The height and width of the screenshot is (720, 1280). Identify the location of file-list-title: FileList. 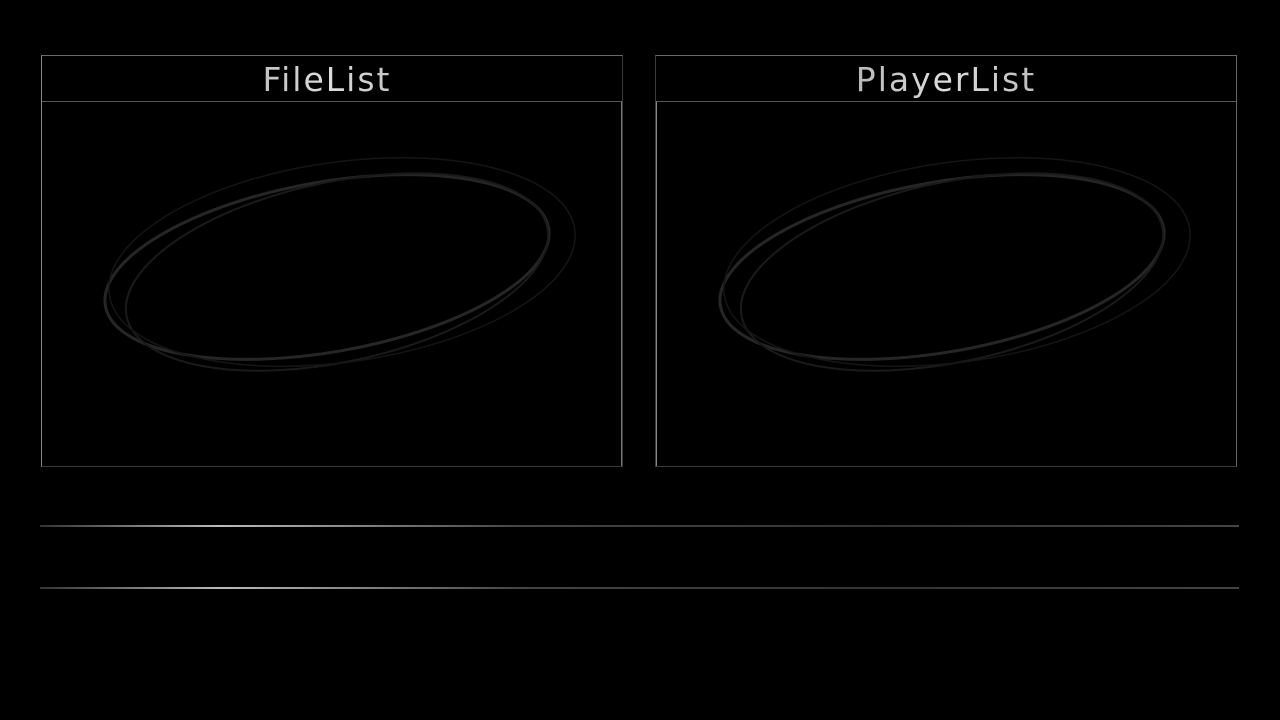
(327, 79).